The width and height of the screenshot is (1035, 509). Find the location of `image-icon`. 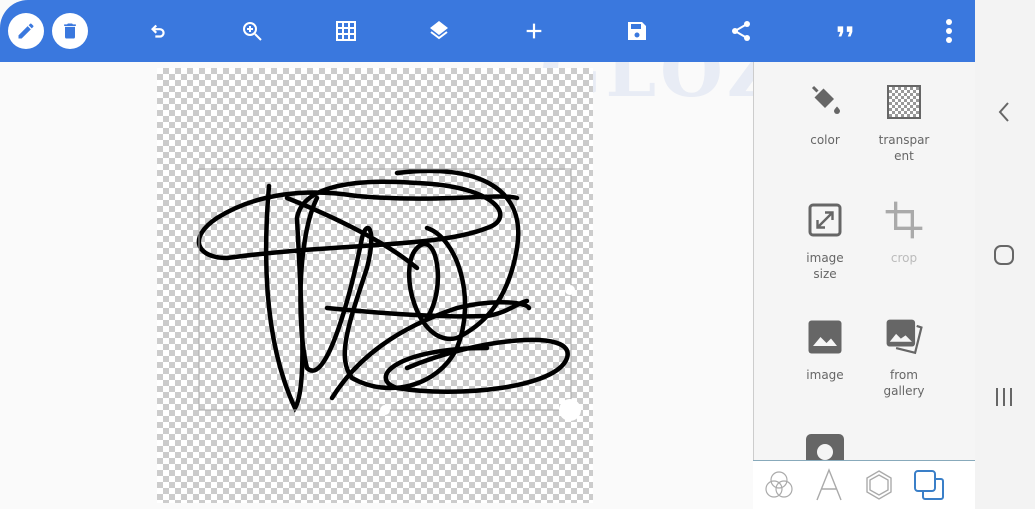

image-icon is located at coordinates (825, 337).